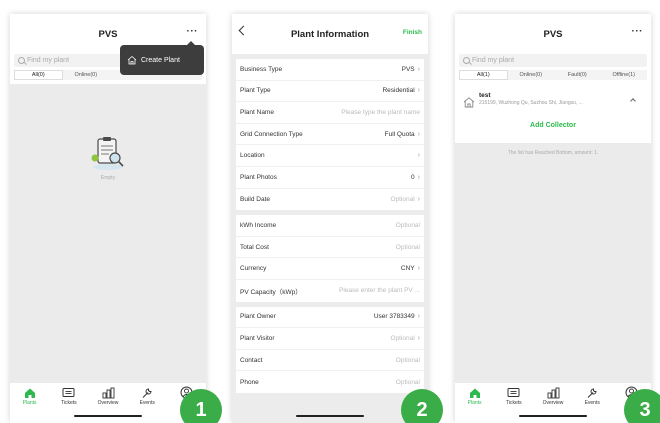 Image resolution: width=660 pixels, height=423 pixels. What do you see at coordinates (330, 248) in the screenshot?
I see `form-row: Total Cost Optional` at bounding box center [330, 248].